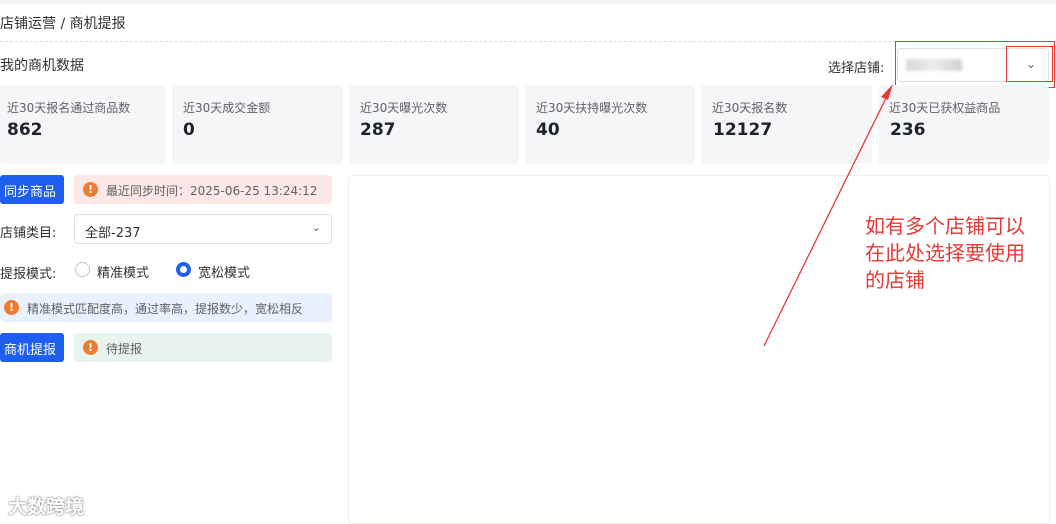  I want to click on annotation-line: 在此处选择要使用, so click(945, 253).